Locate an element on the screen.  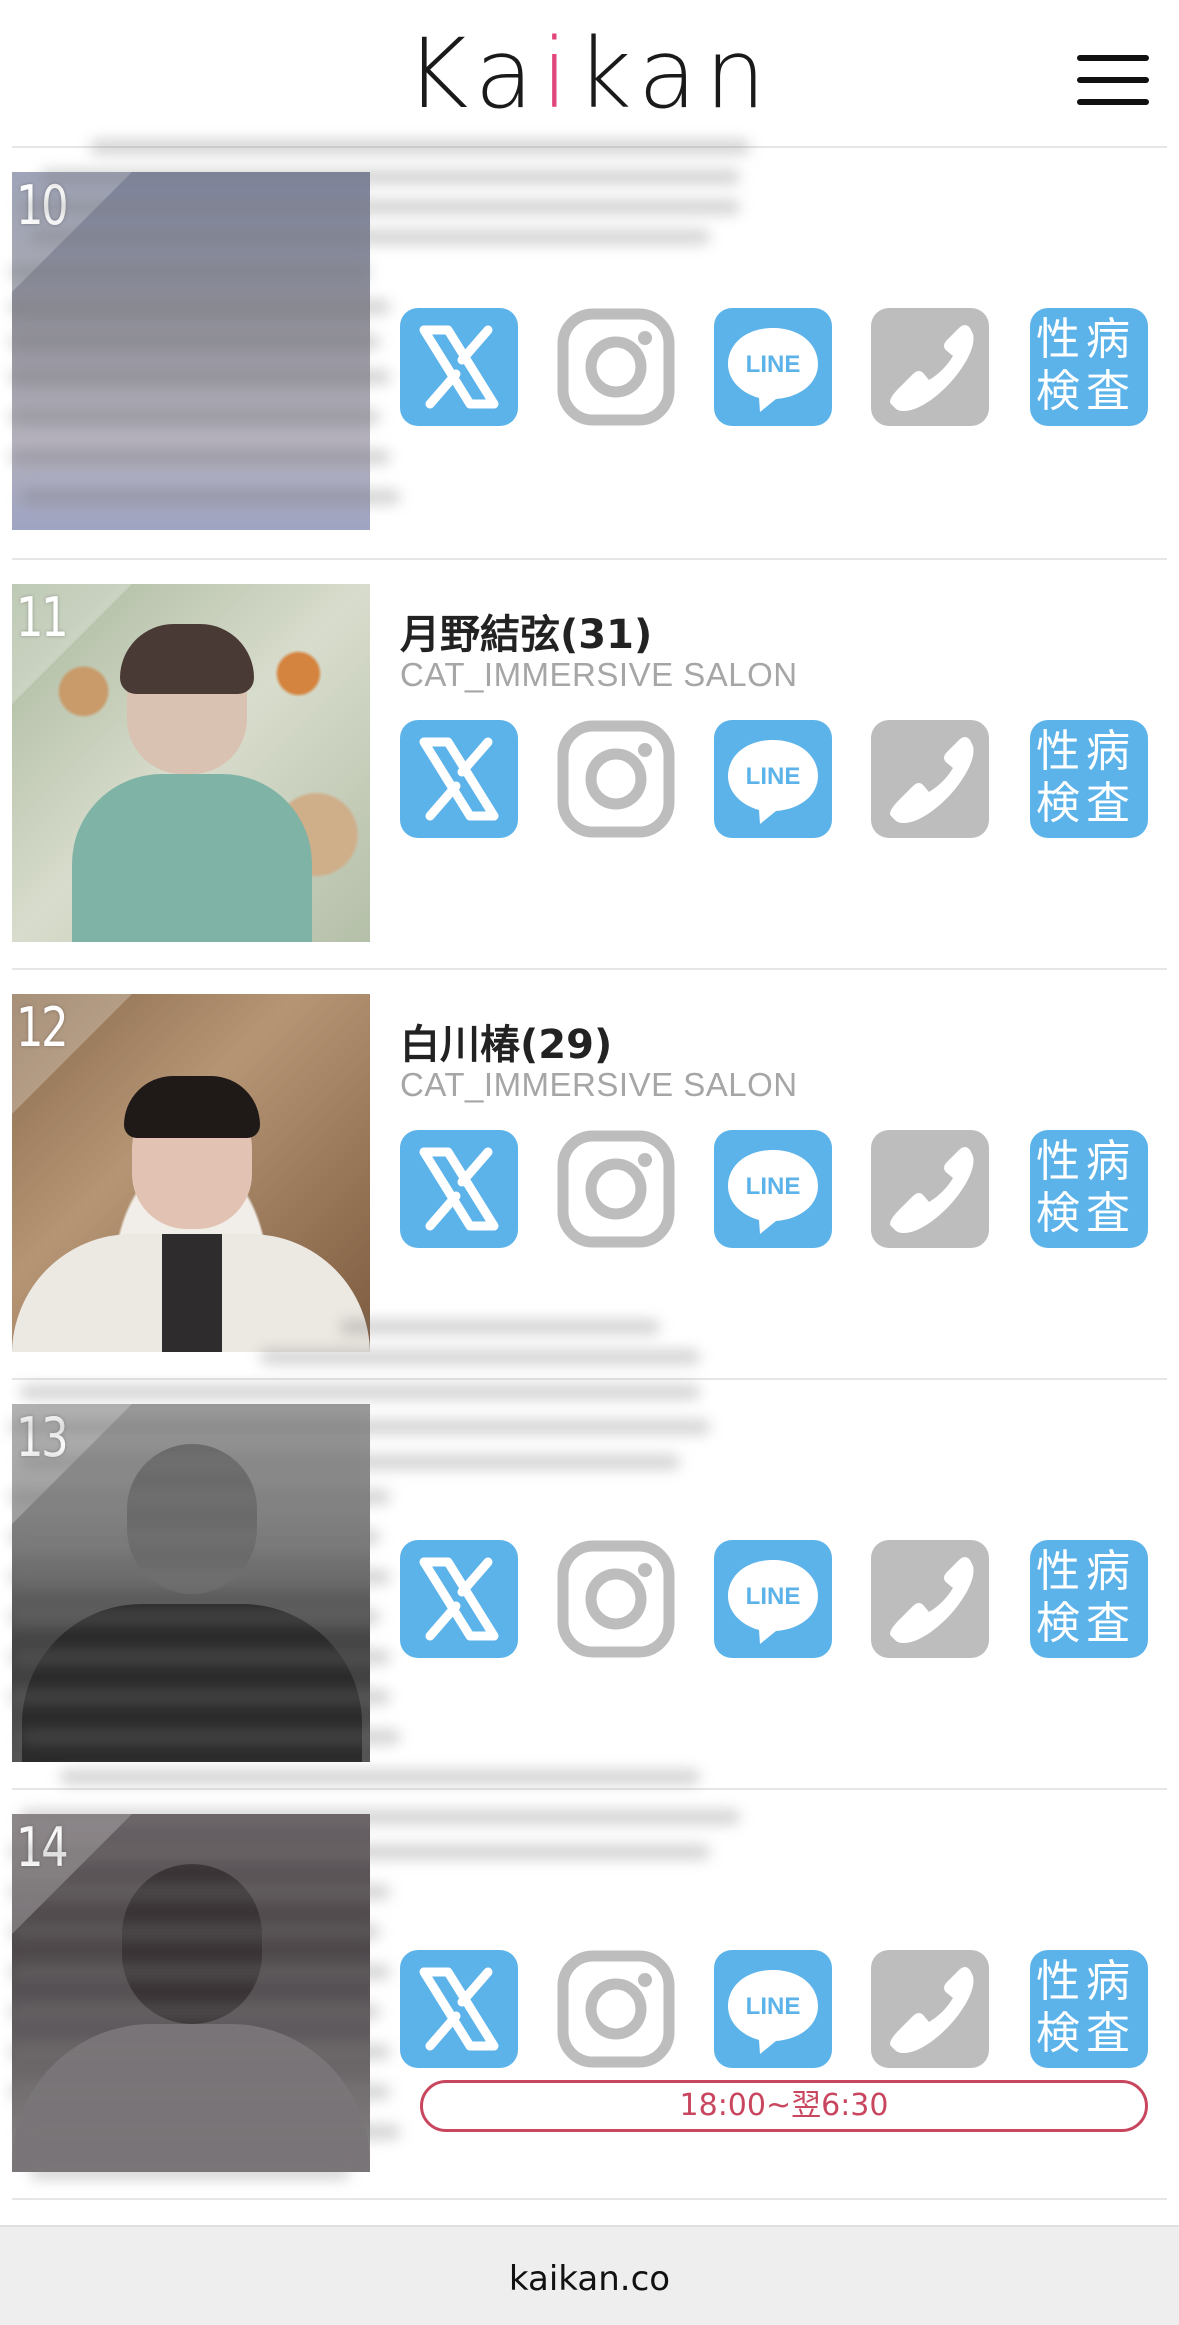
site-header: Kaikan is located at coordinates (589, 73).